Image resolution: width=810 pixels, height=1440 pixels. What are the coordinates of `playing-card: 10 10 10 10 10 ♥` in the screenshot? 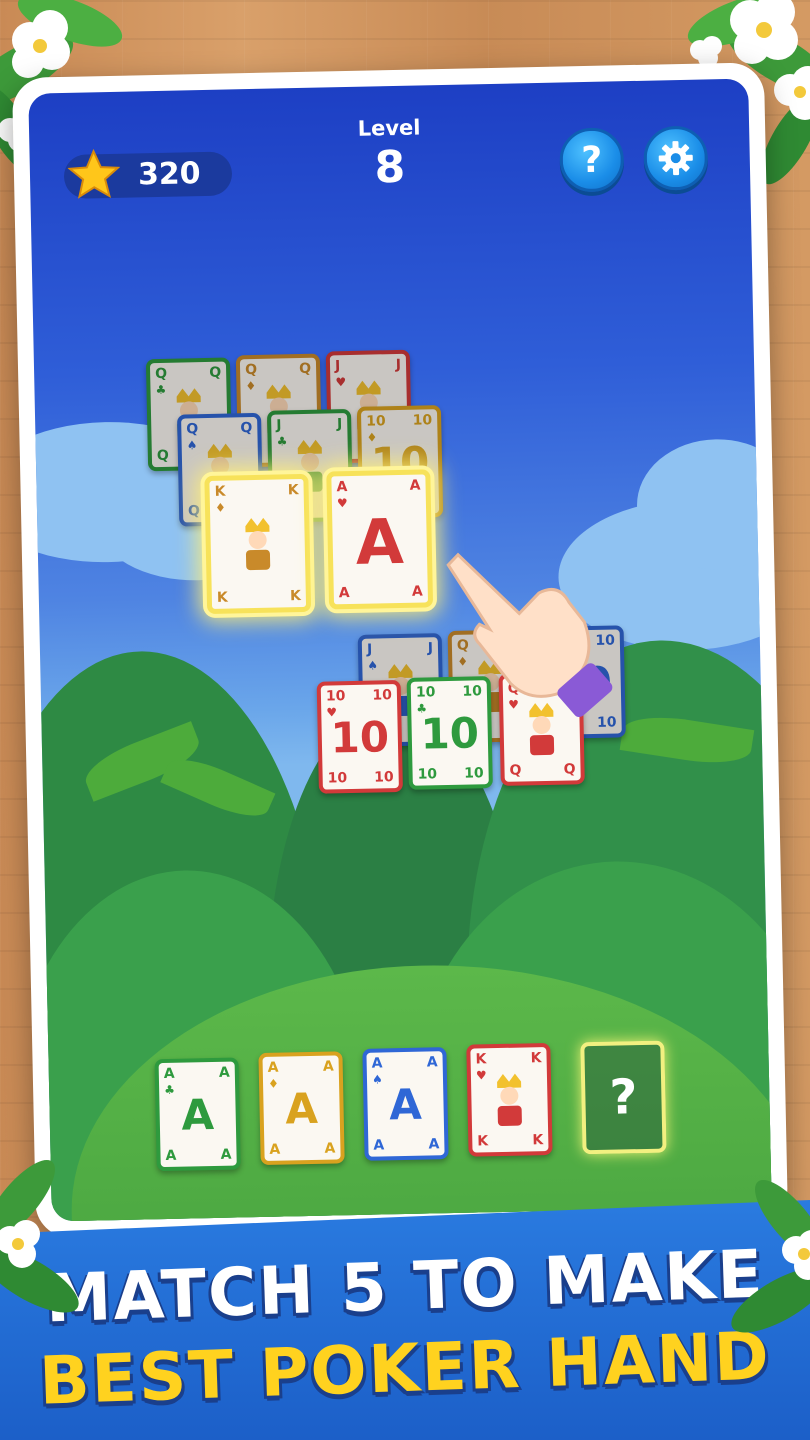 It's located at (359, 736).